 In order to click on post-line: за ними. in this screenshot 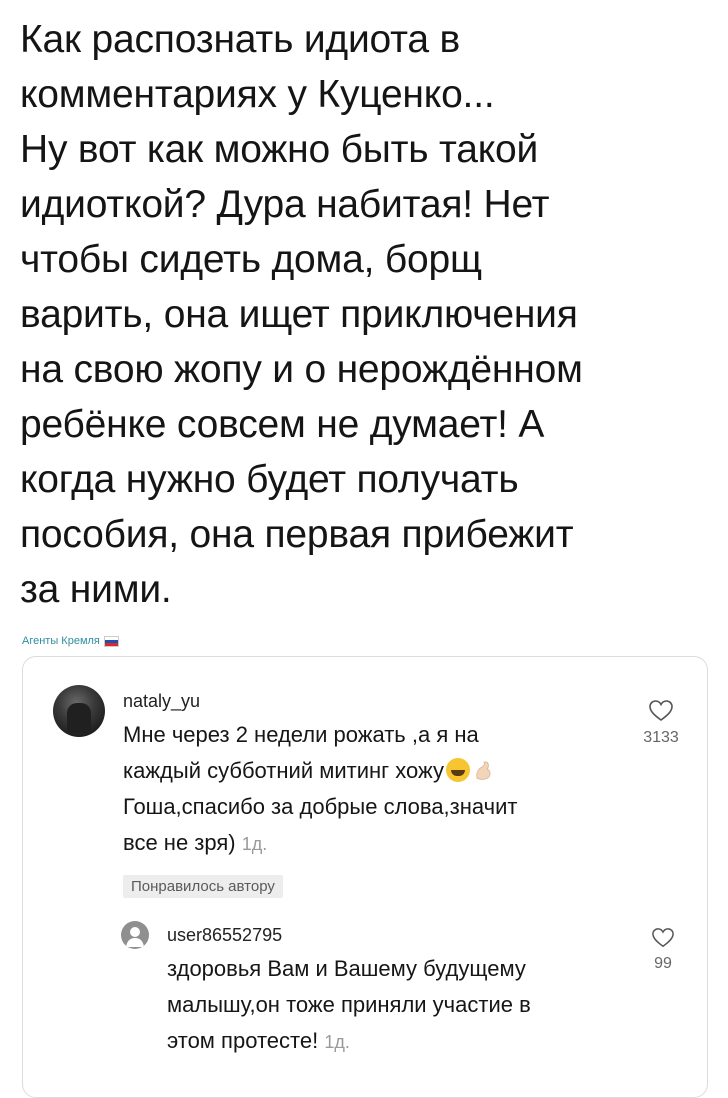, I will do `click(96, 589)`.